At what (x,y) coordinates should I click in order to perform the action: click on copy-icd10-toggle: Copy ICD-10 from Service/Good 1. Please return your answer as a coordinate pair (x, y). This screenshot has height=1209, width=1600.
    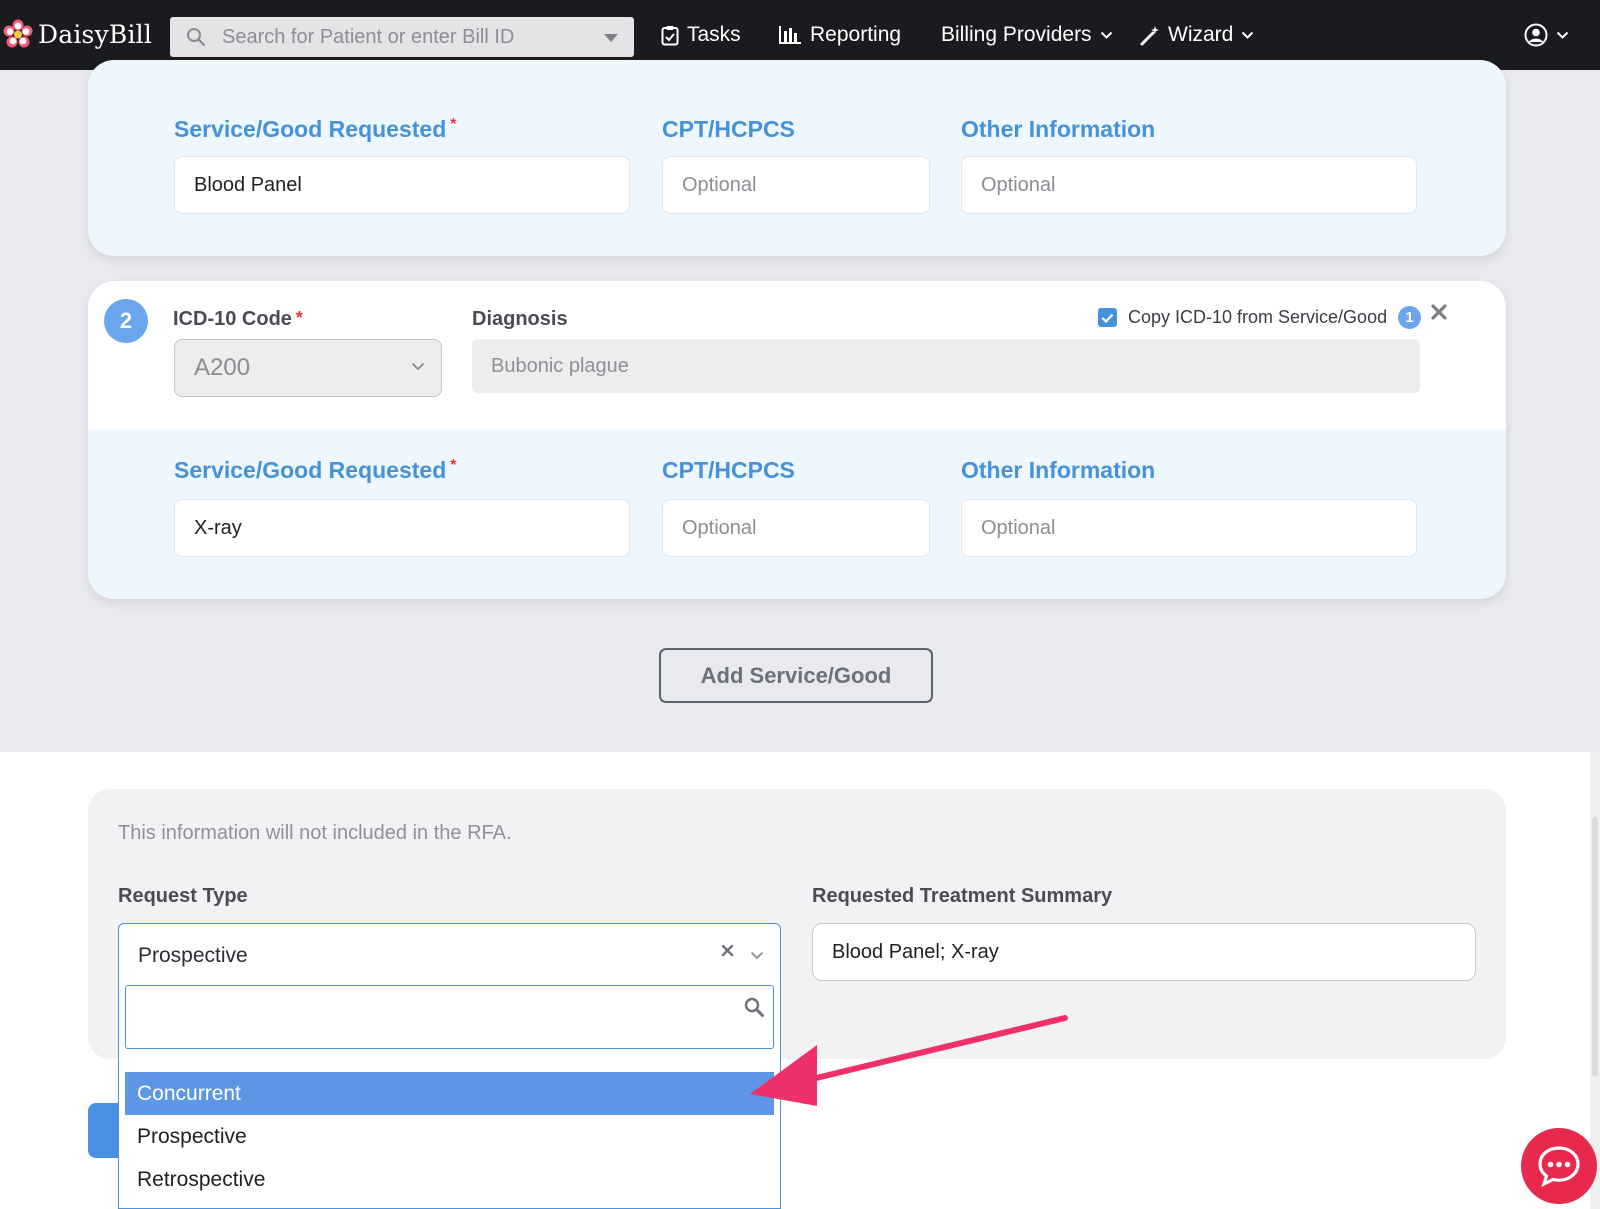
    Looking at the image, I should click on (1260, 317).